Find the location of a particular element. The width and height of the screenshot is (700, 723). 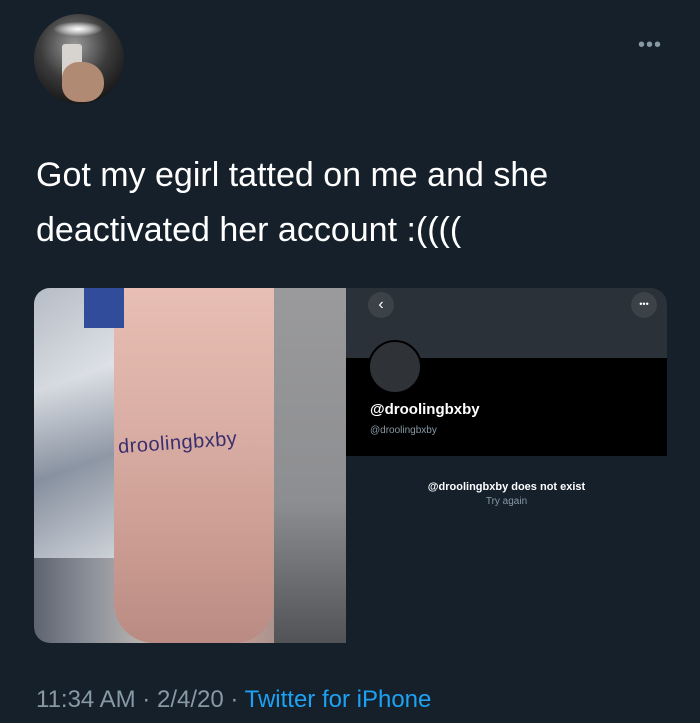

more-options-icon: ••• is located at coordinates (650, 45).